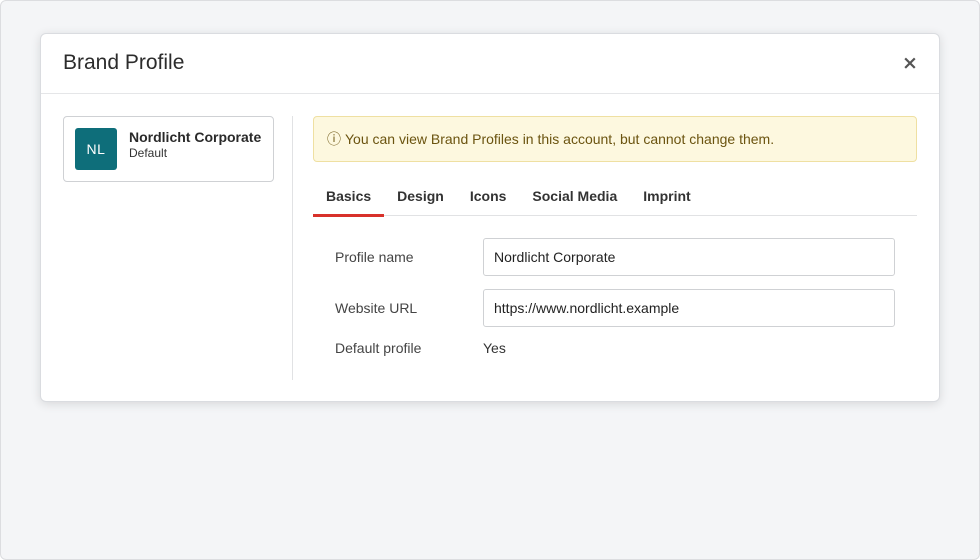 The image size is (980, 560). I want to click on profile-sidebar: NL Nordlicht Corporate Default, so click(168, 149).